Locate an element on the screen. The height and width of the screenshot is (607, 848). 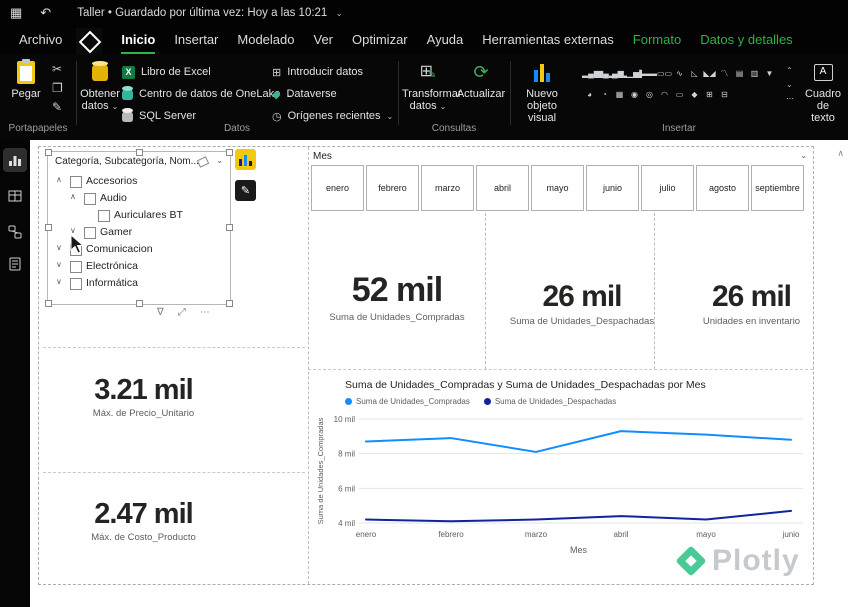
dataverse-button: ◆ Dataverse is located at coordinates (304, 94).